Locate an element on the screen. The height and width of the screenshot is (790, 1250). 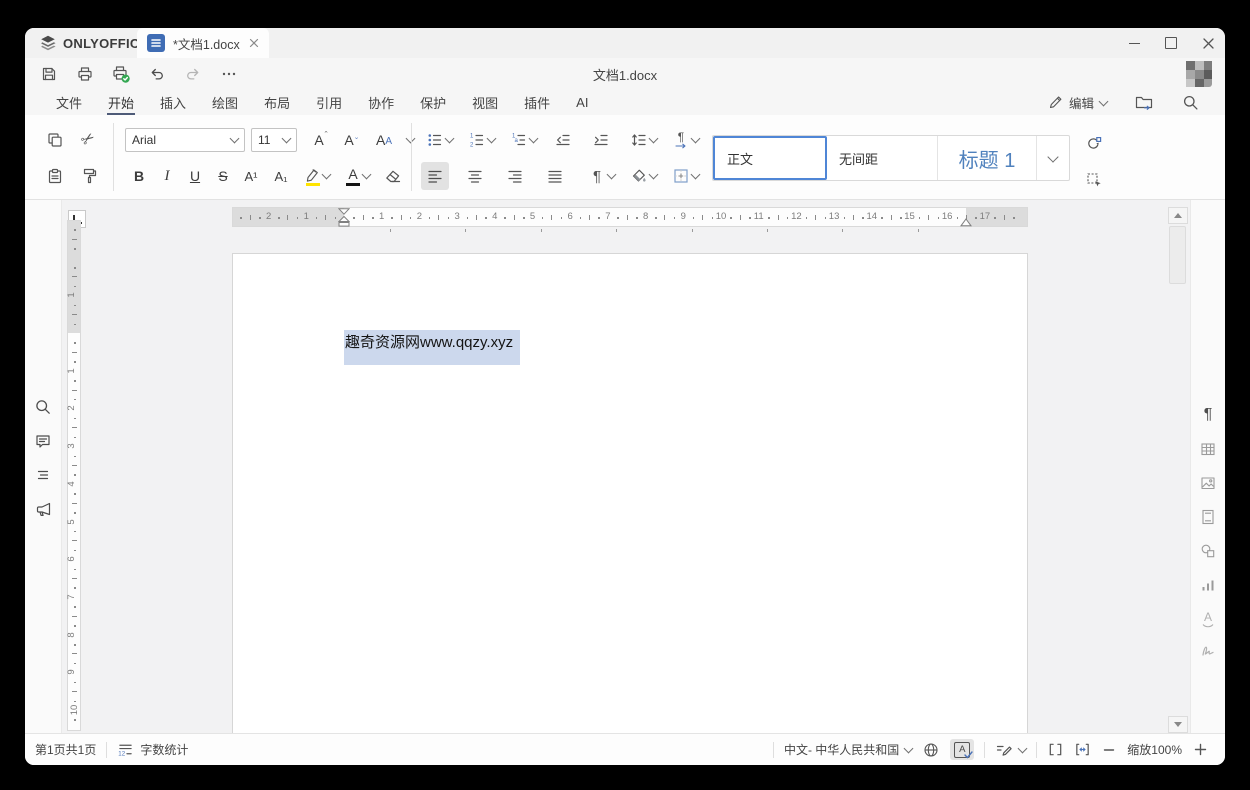
tab-home: 开始 is located at coordinates (121, 103).